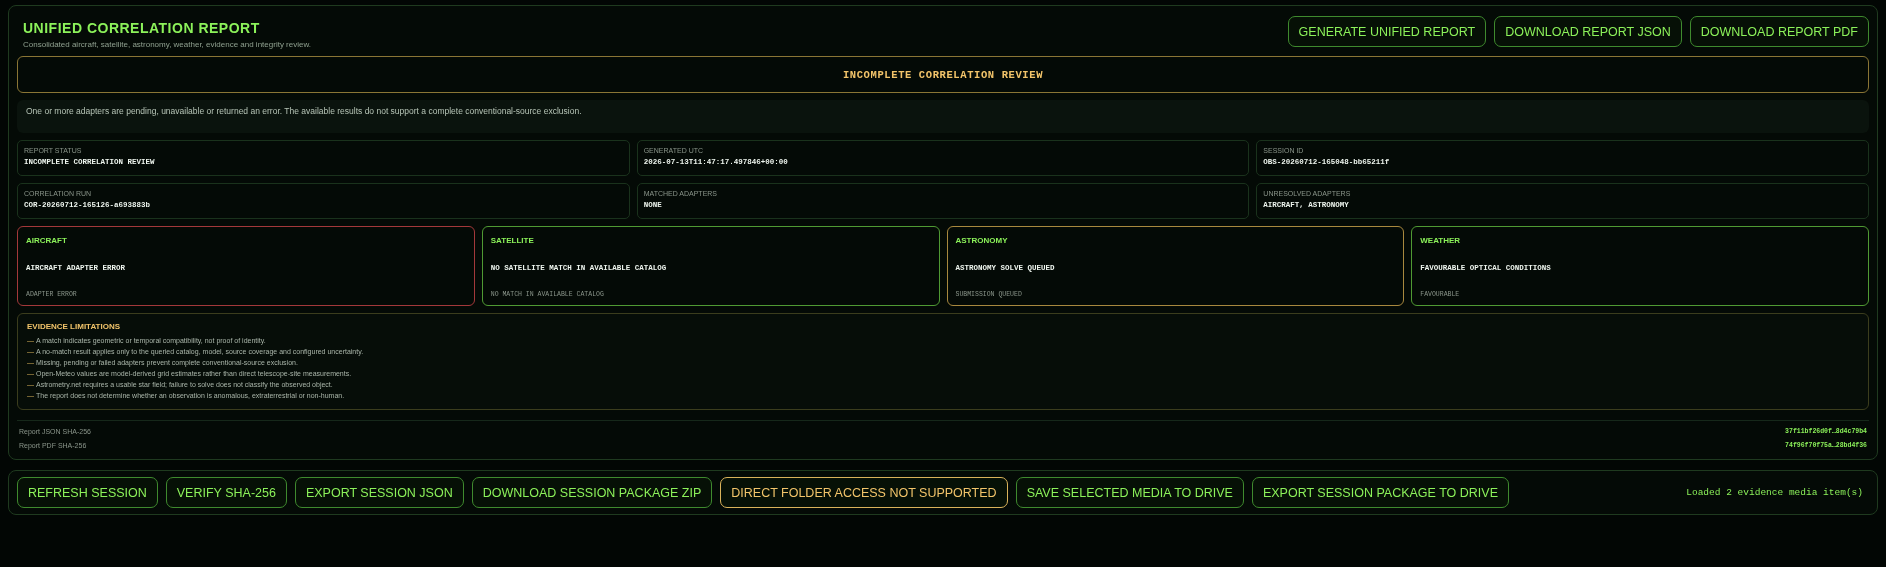 The height and width of the screenshot is (567, 1886). I want to click on status-banner: INCOMPLETE CORRELATION REVIEW, so click(943, 74).